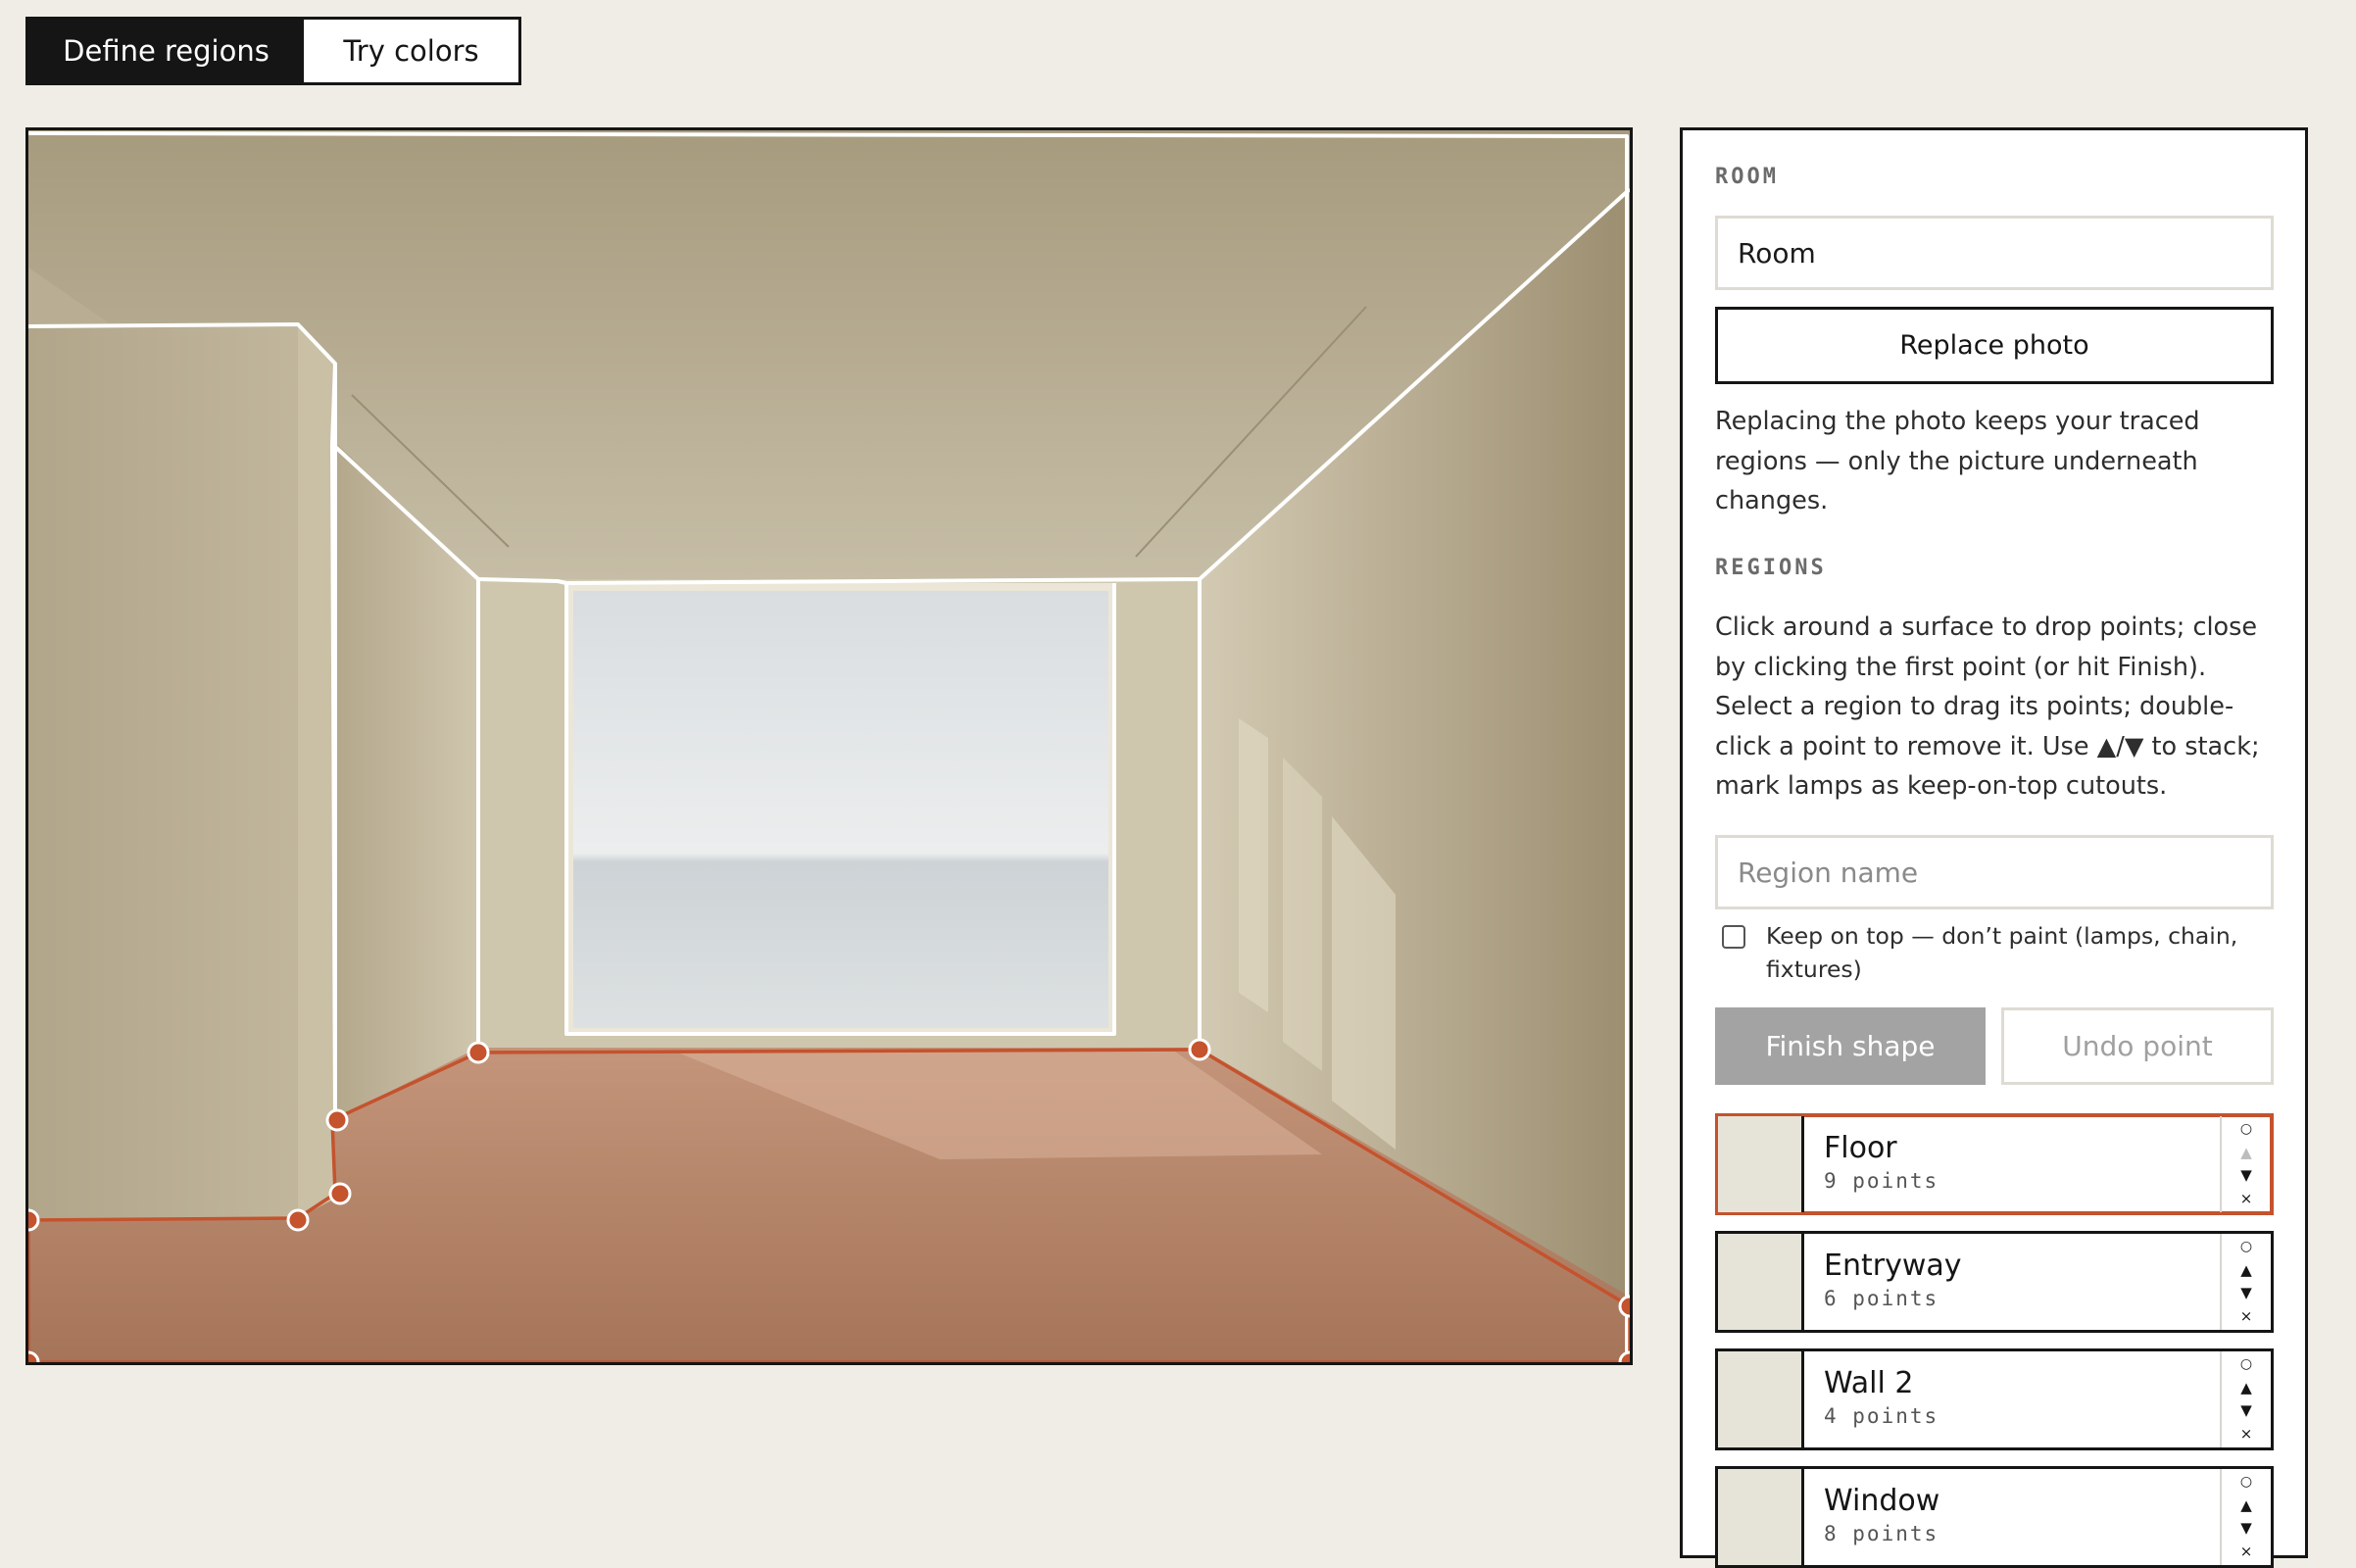  What do you see at coordinates (1733, 937) in the screenshot?
I see `keep-on-top-checkbox` at bounding box center [1733, 937].